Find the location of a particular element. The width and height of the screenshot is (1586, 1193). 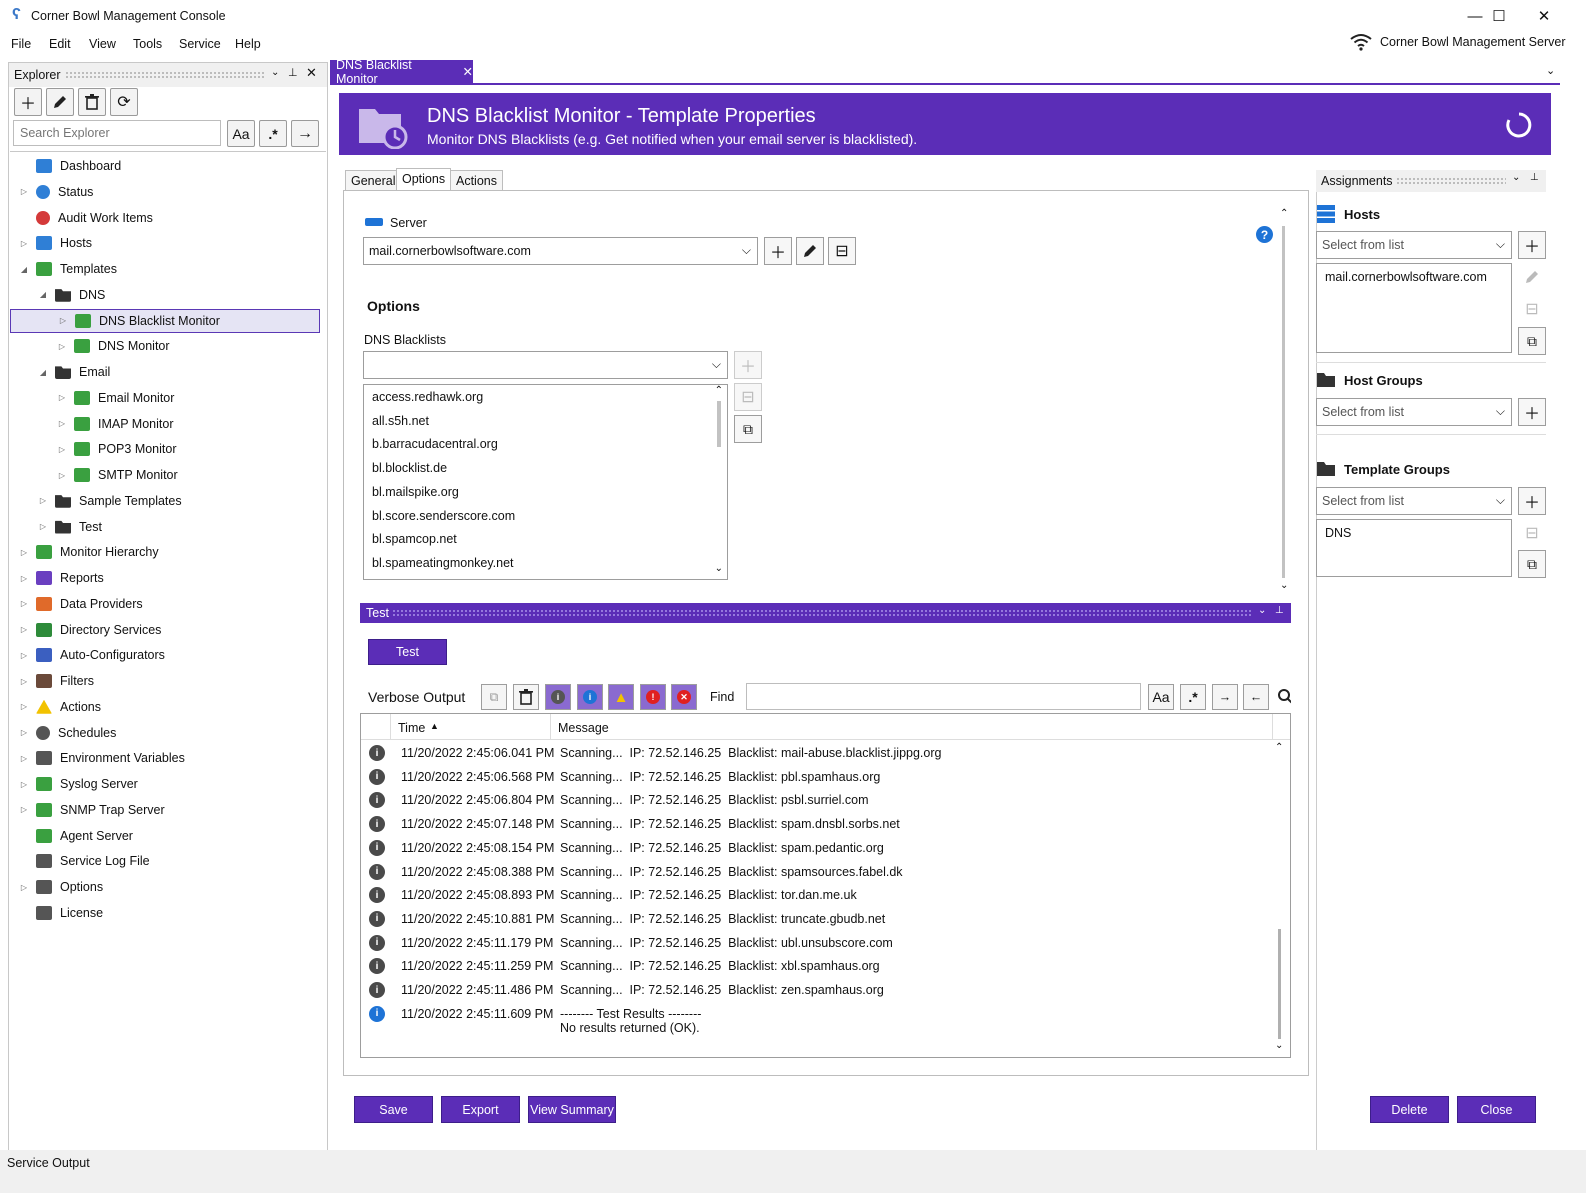

template-groups-select: Select from list ⌵ is located at coordinates (1414, 501).